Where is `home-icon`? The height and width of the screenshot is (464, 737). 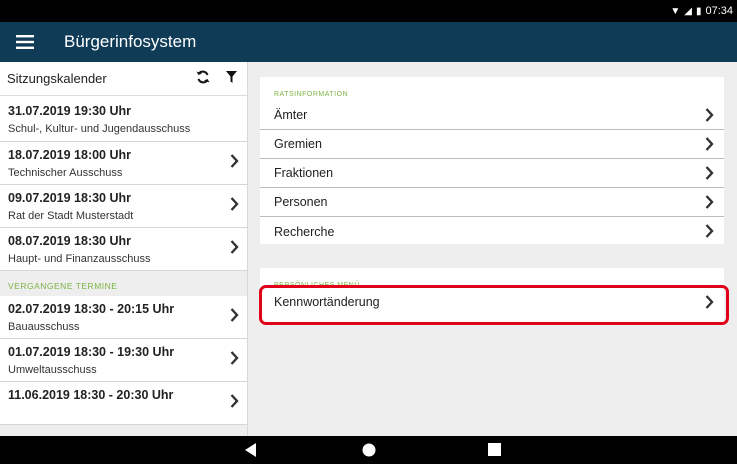
home-icon is located at coordinates (369, 452).